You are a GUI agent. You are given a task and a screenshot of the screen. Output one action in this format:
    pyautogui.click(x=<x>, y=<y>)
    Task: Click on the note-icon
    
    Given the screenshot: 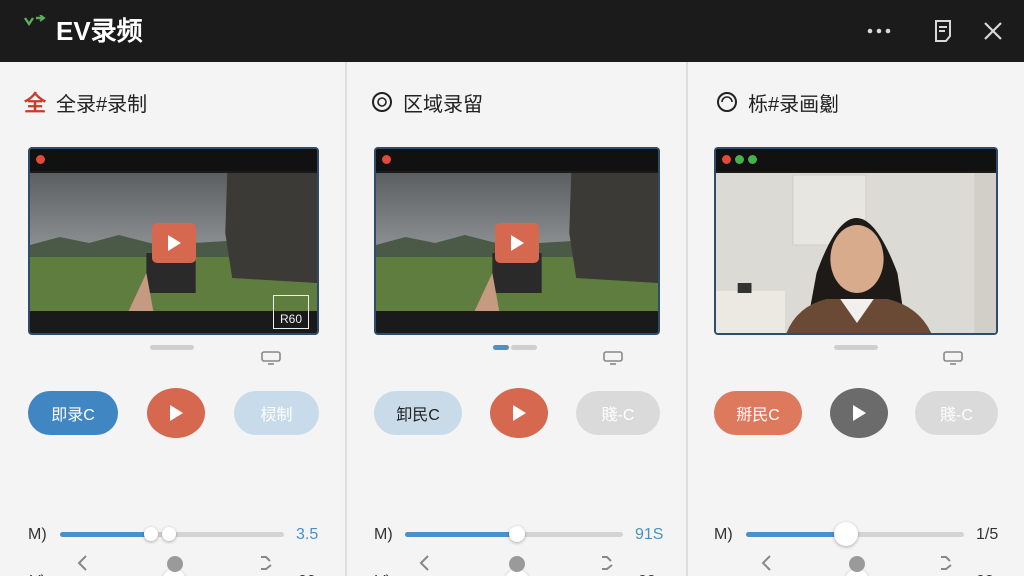 What is the action you would take?
    pyautogui.click(x=943, y=31)
    